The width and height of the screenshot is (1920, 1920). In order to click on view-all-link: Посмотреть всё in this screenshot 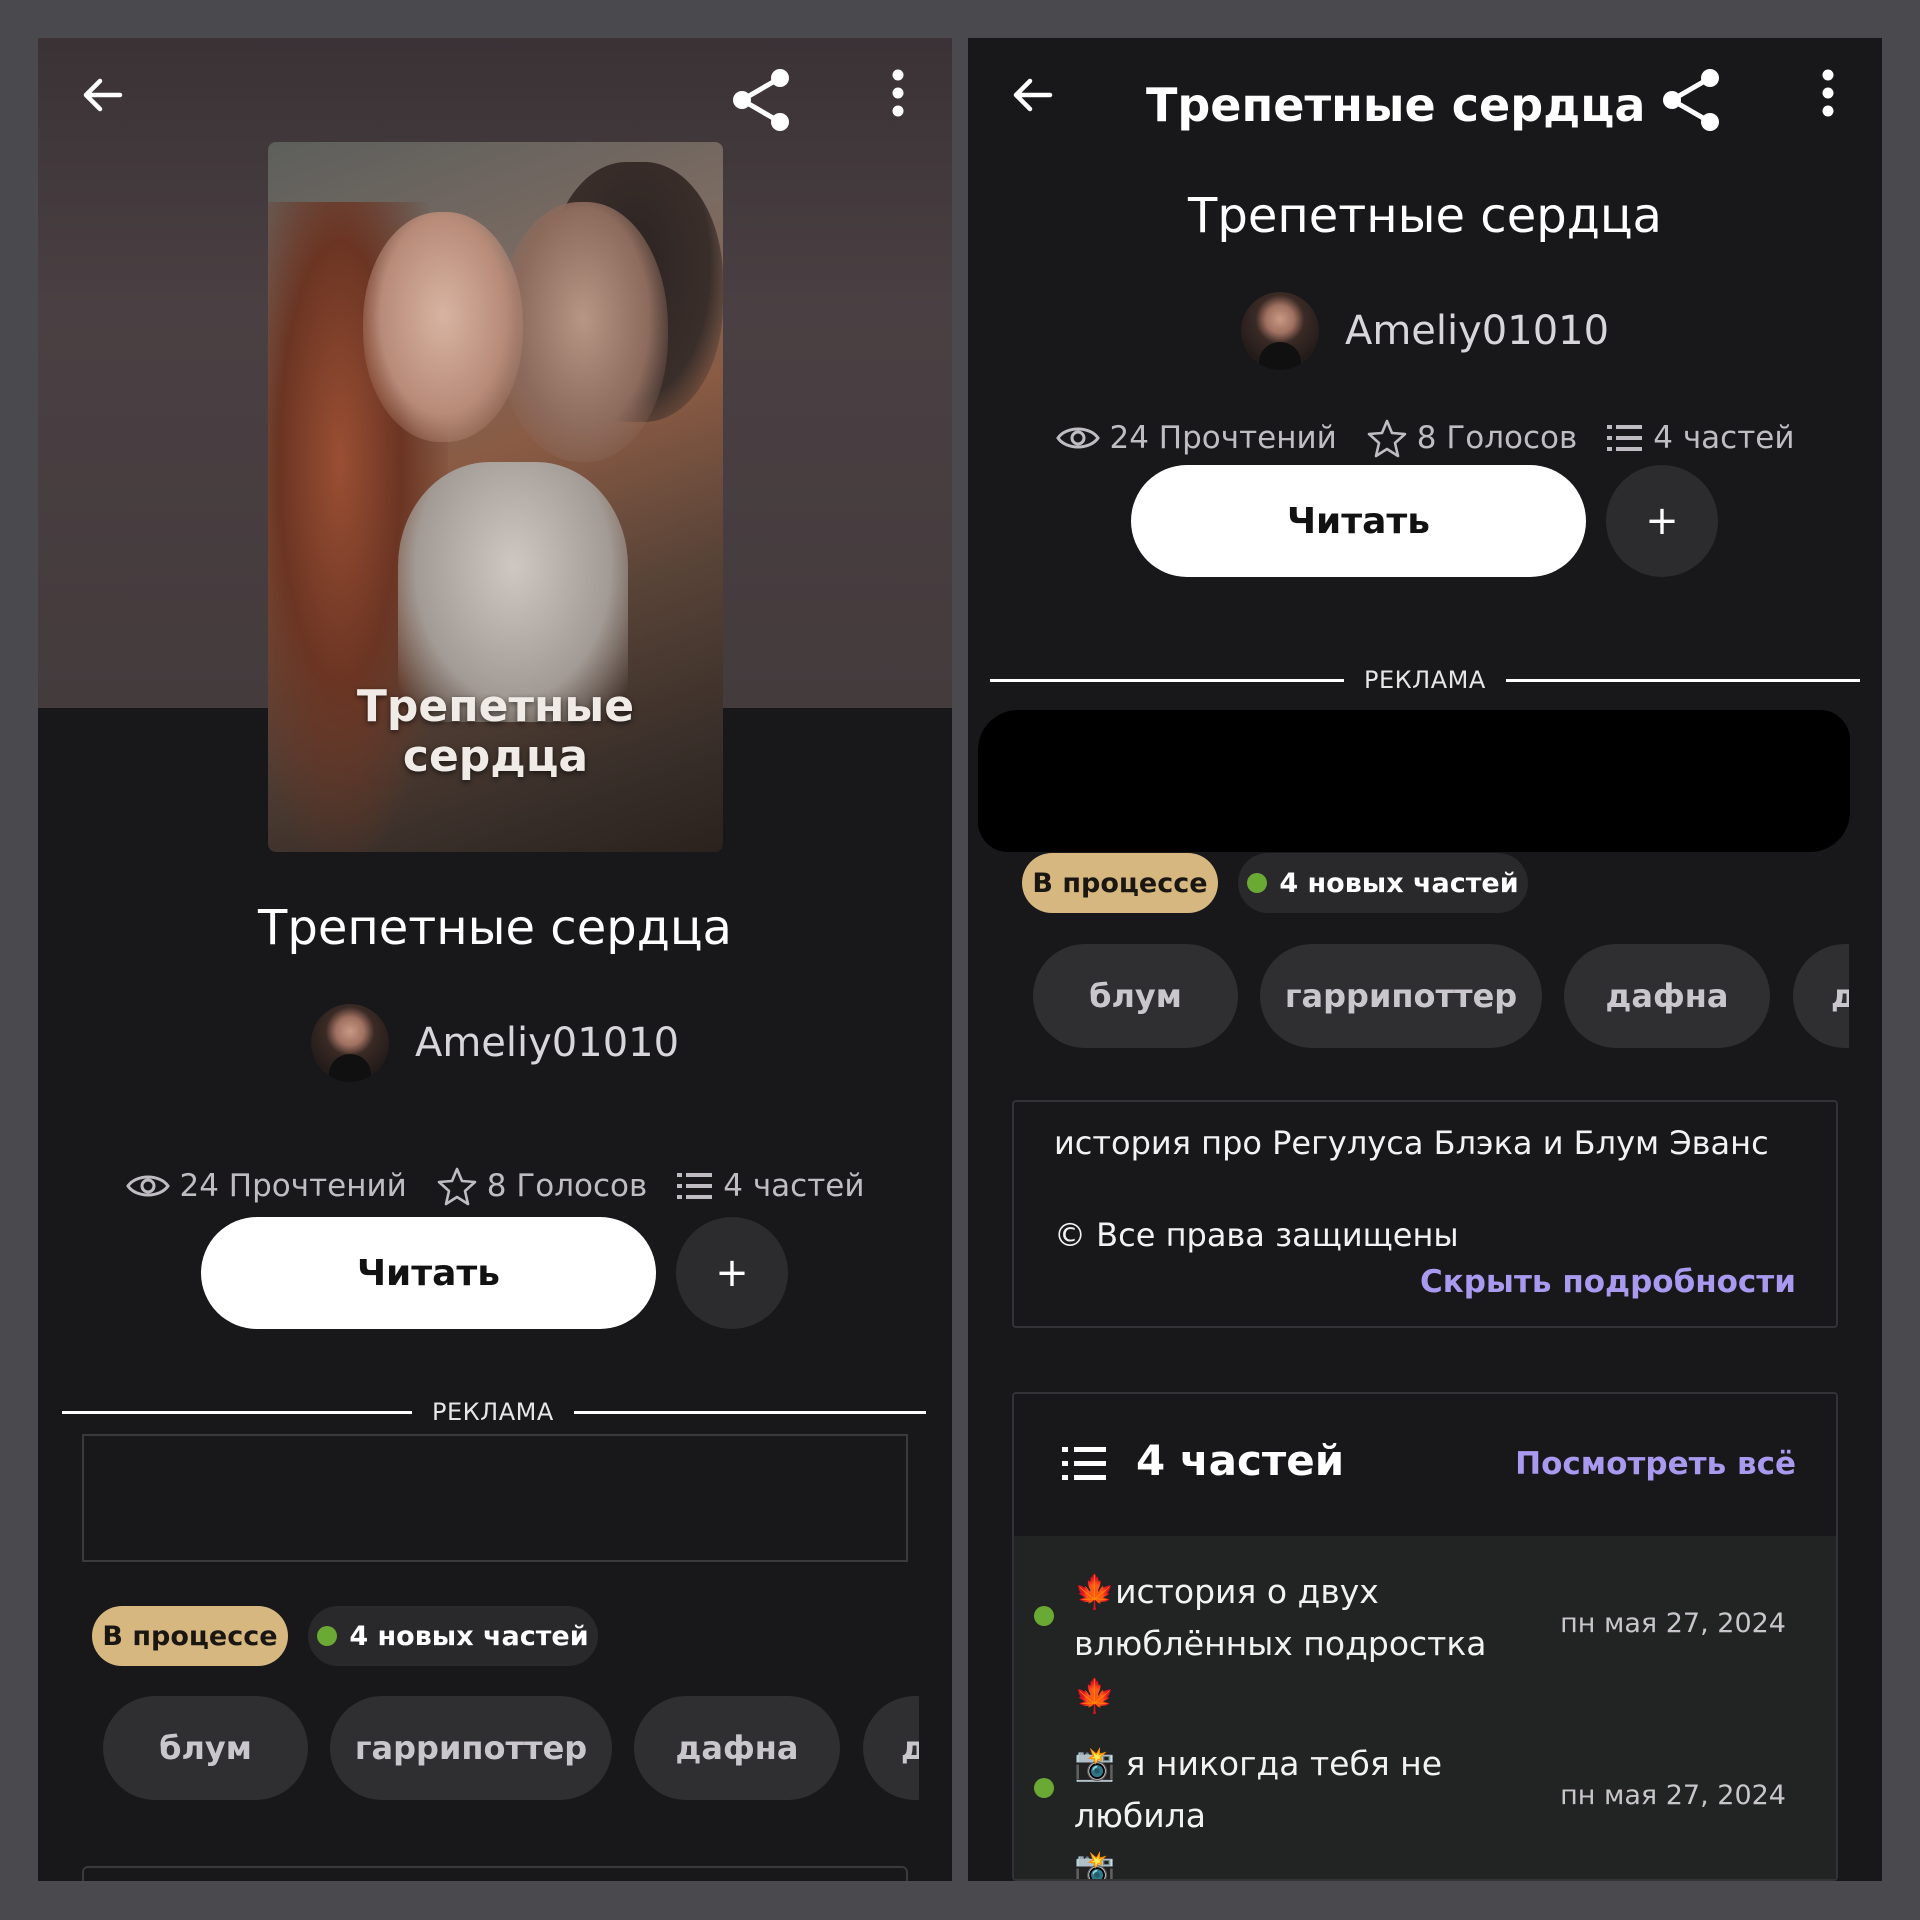, I will do `click(1655, 1464)`.